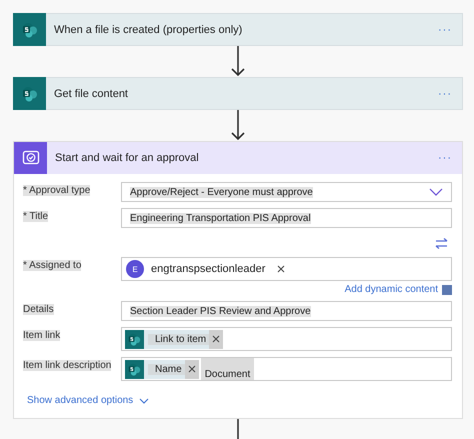 The image size is (474, 439). I want to click on action-title: Start and wait for an approval, so click(127, 158).